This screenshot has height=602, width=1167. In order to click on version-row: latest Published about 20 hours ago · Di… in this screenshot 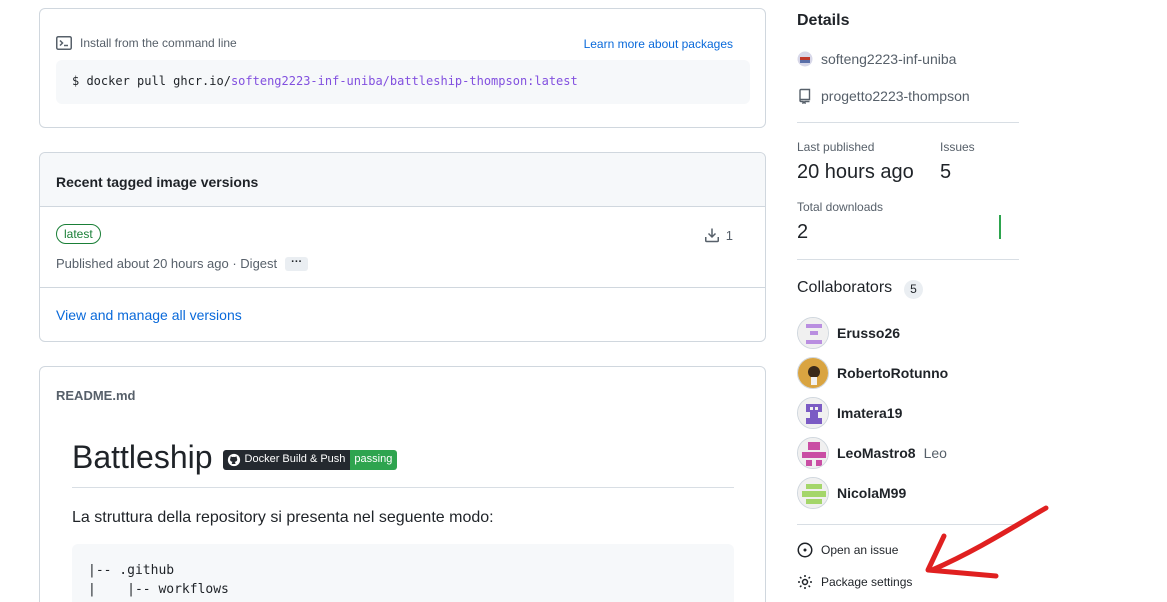, I will do `click(402, 247)`.